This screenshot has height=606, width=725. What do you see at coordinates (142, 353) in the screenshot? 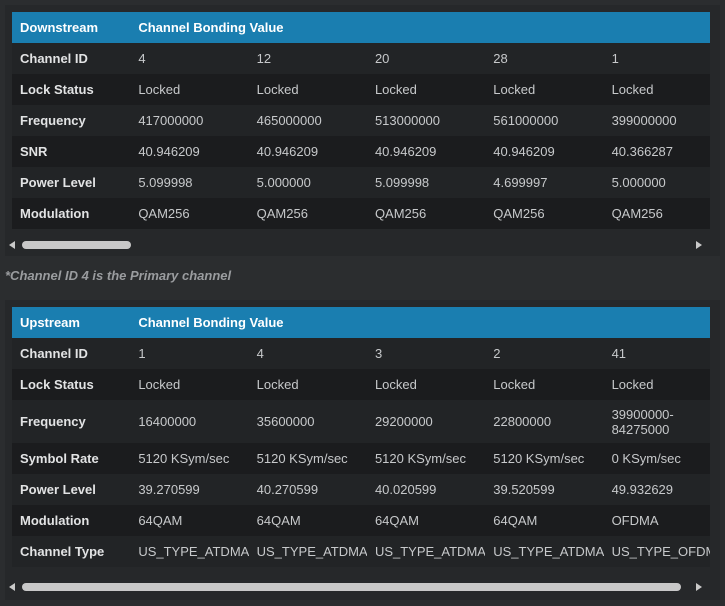
I see `upstream-cell: 1` at bounding box center [142, 353].